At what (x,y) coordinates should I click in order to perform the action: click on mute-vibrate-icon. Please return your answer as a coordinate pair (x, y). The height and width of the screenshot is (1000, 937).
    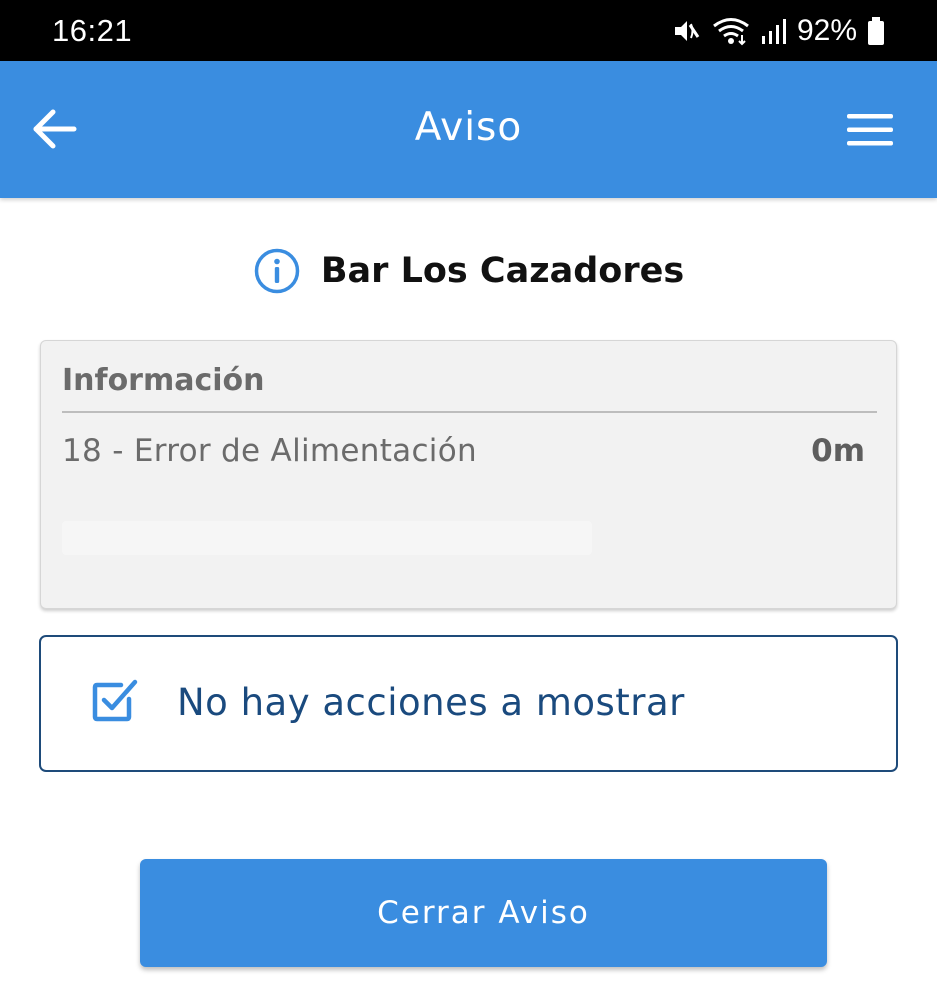
    Looking at the image, I should click on (686, 31).